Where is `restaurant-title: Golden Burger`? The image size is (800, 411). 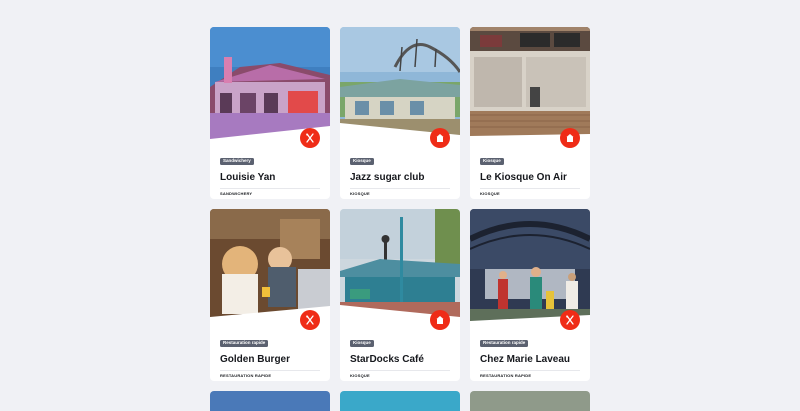 restaurant-title: Golden Burger is located at coordinates (270, 359).